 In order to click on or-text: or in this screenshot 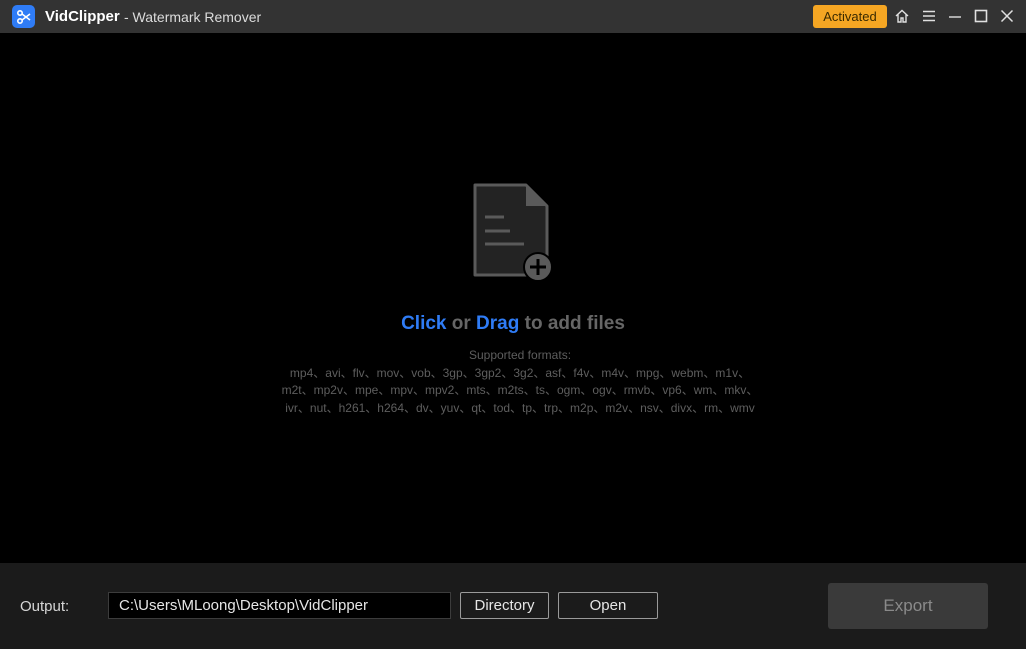, I will do `click(461, 323)`.